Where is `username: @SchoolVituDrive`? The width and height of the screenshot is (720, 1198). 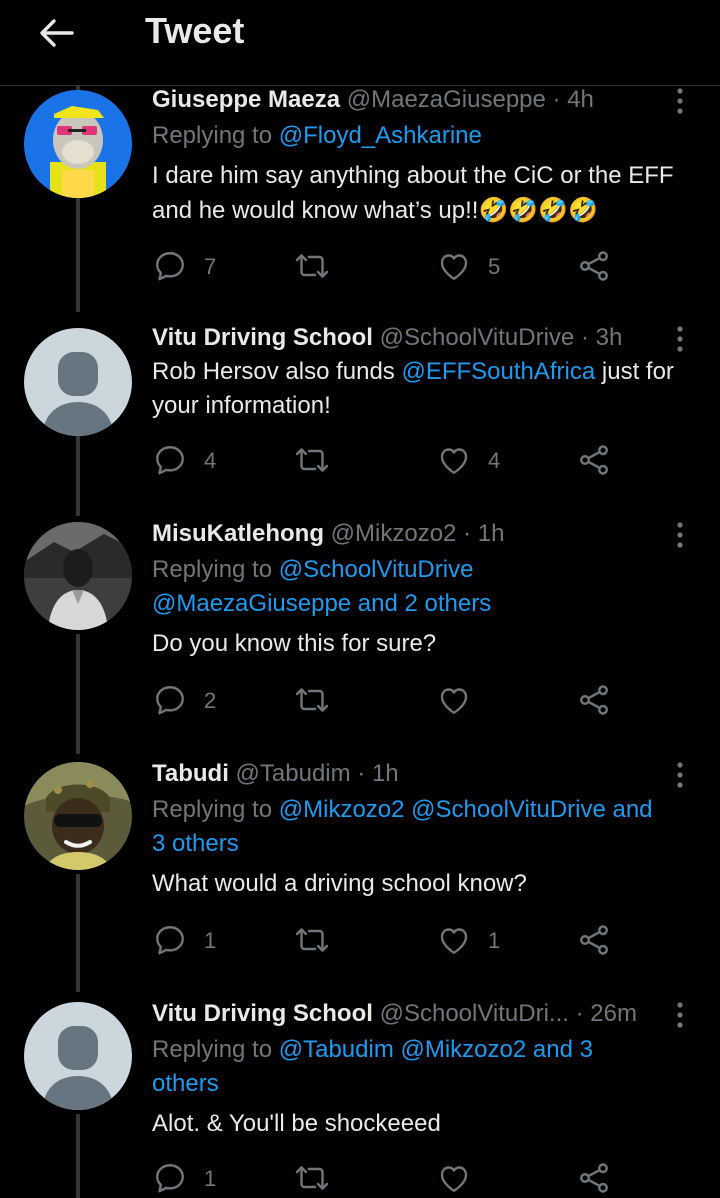
username: @SchoolVituDrive is located at coordinates (477, 337).